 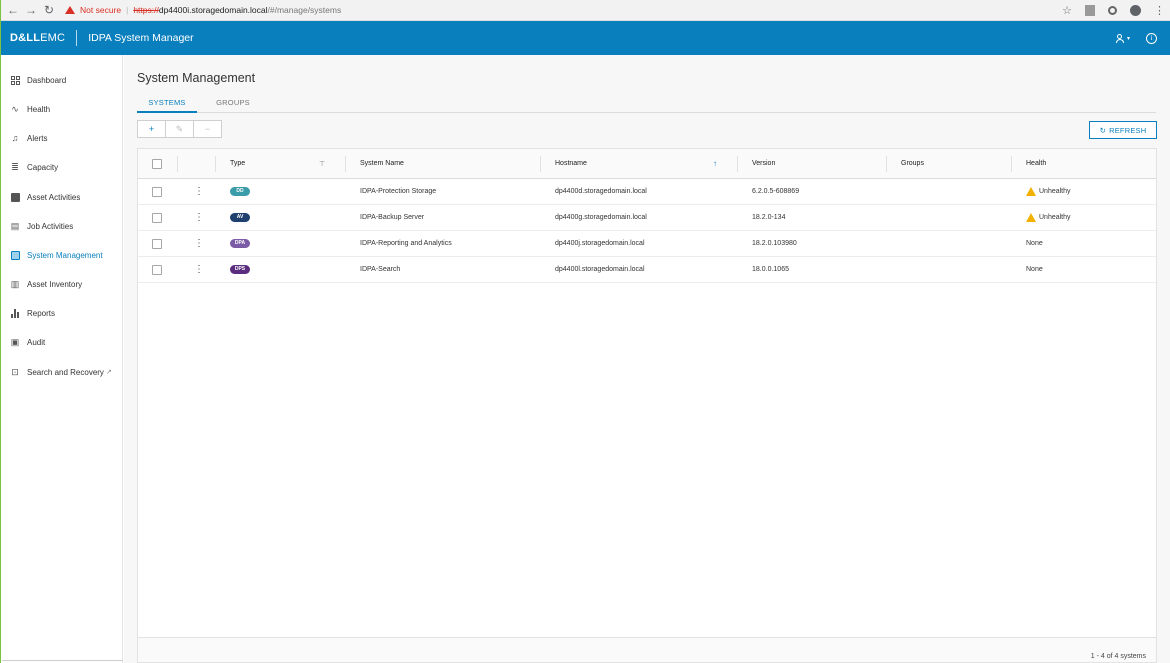 What do you see at coordinates (715, 163) in the screenshot?
I see `sort-ascending-icon: ↑` at bounding box center [715, 163].